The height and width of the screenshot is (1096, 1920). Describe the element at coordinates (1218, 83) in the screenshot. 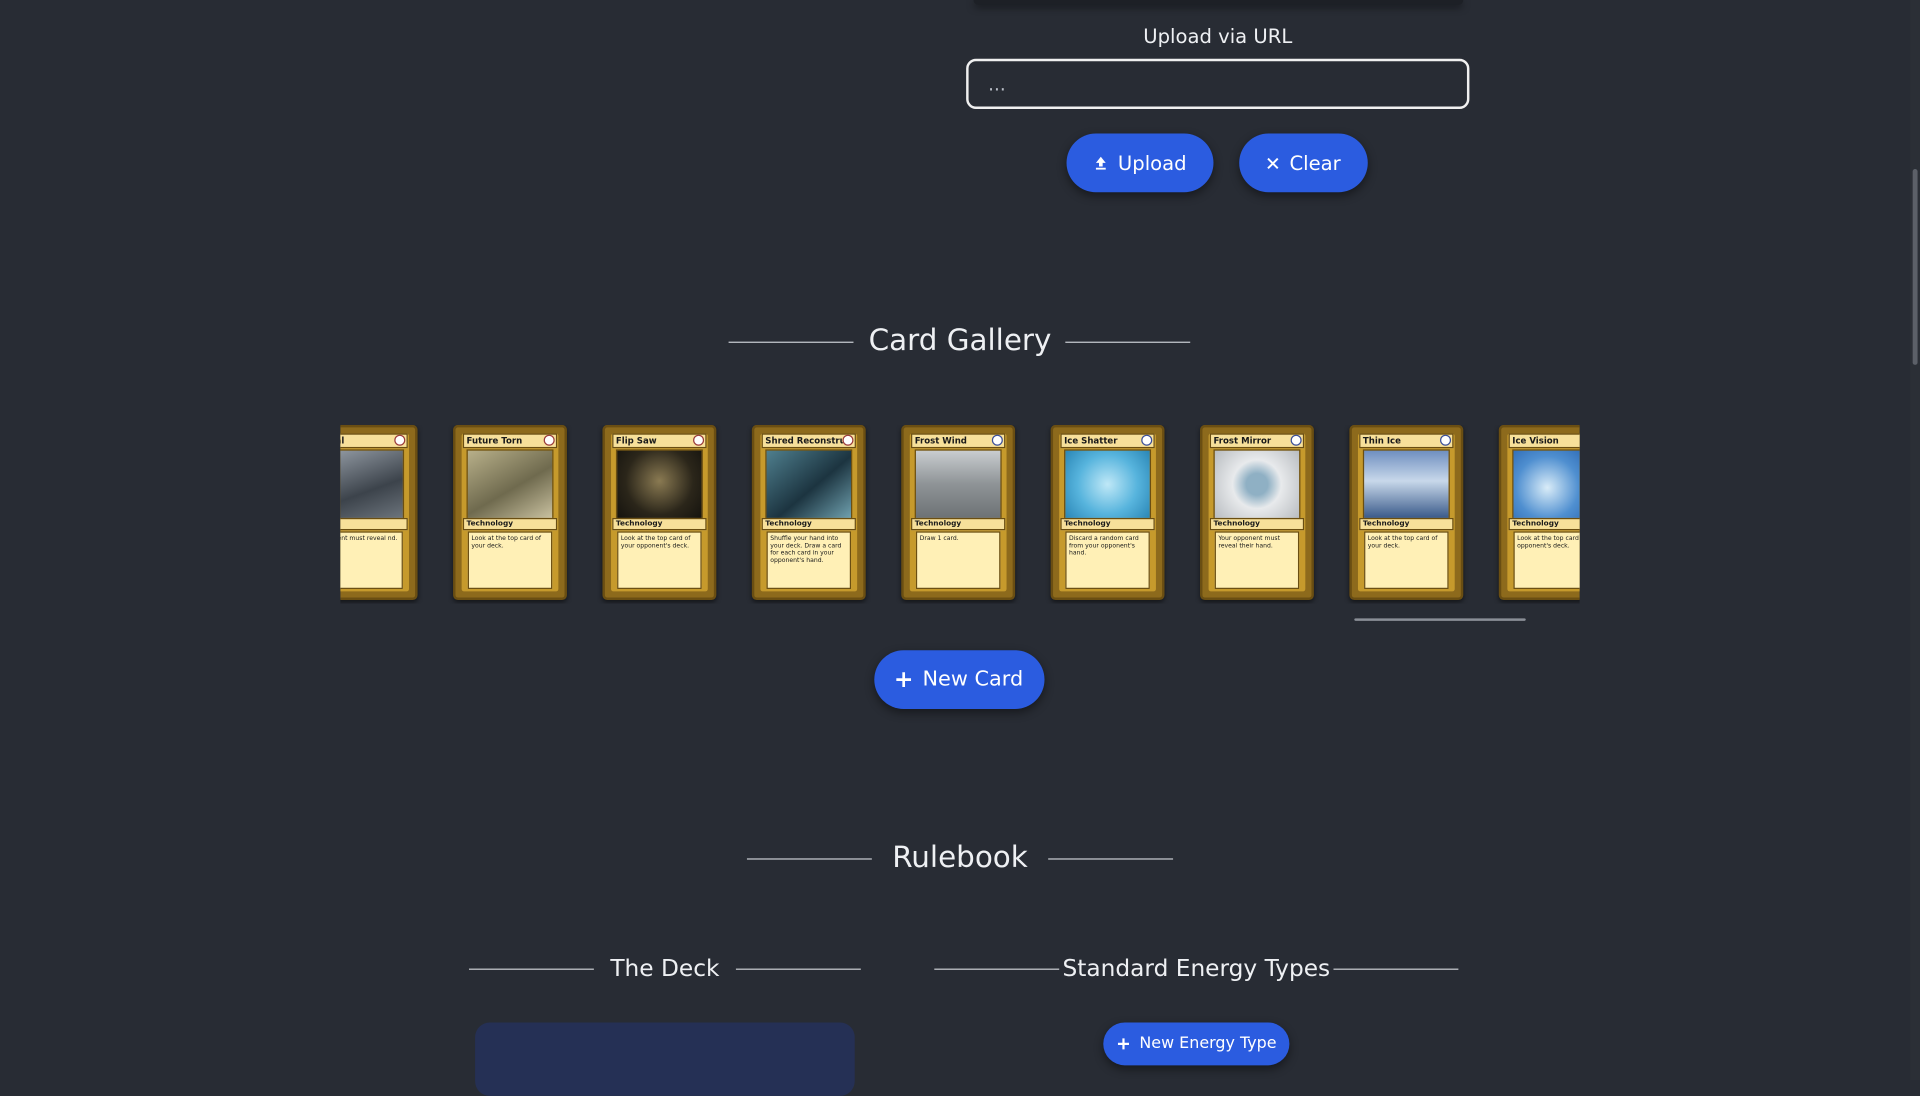

I see `upload-url-input` at that location.